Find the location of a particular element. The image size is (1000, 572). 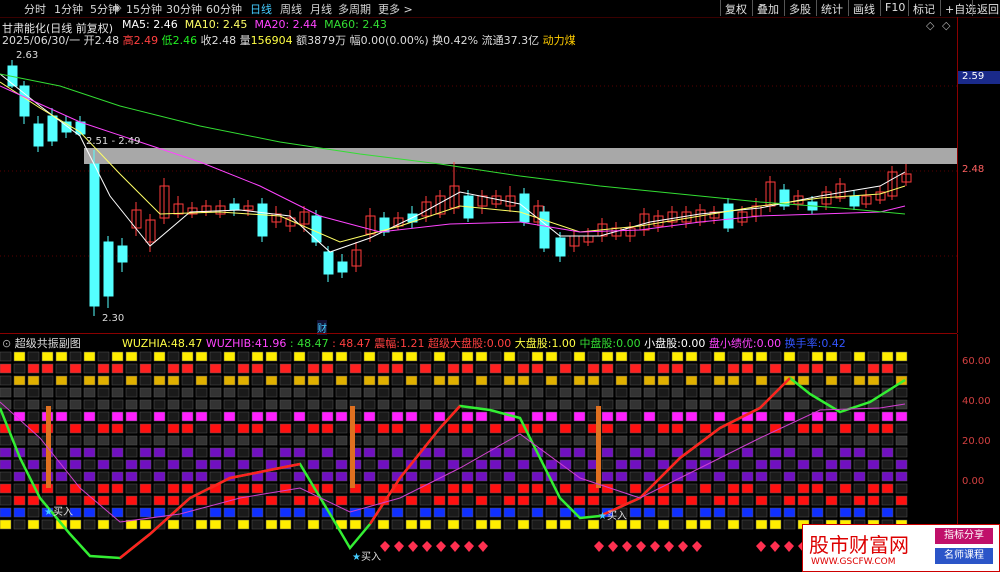

tab-period-5: 60分钟 is located at coordinates (224, 9).